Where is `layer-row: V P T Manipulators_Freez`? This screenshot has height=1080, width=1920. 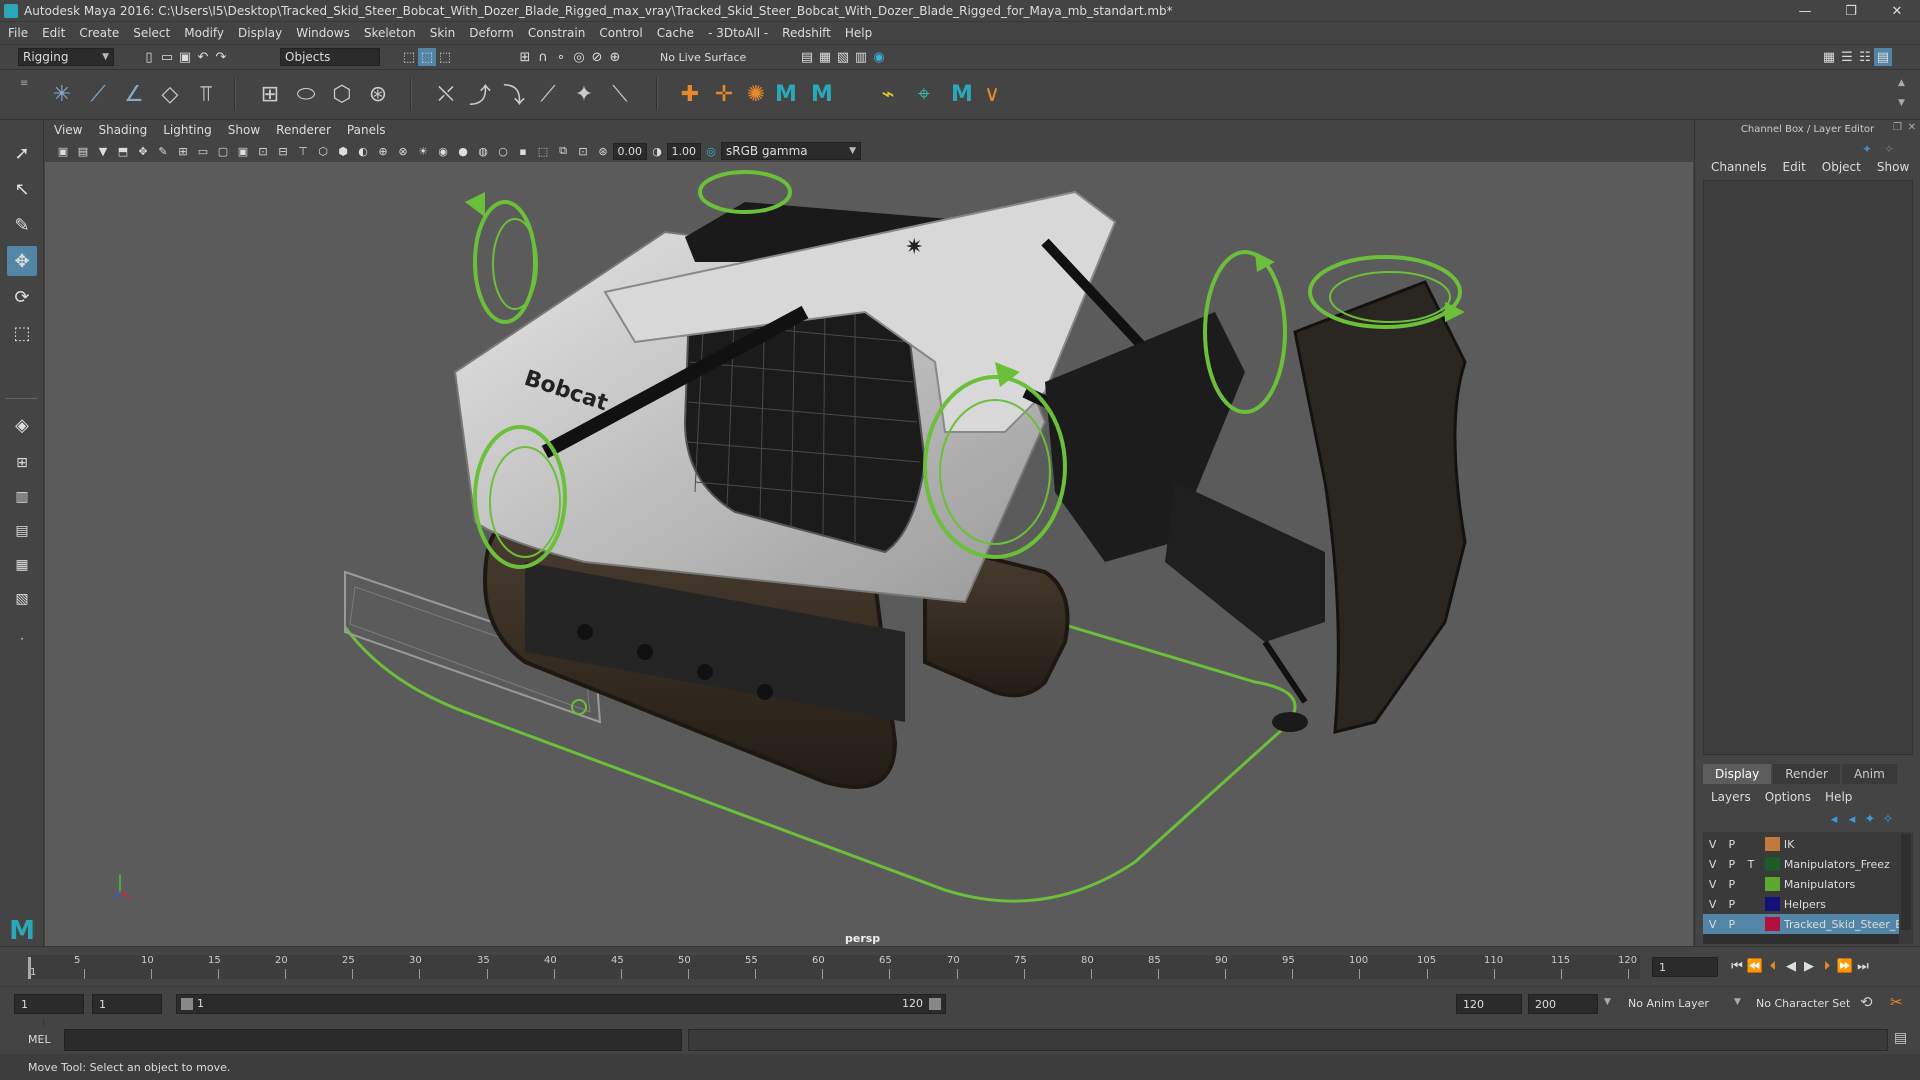
layer-row: V P T Manipulators_Freez is located at coordinates (1801, 864).